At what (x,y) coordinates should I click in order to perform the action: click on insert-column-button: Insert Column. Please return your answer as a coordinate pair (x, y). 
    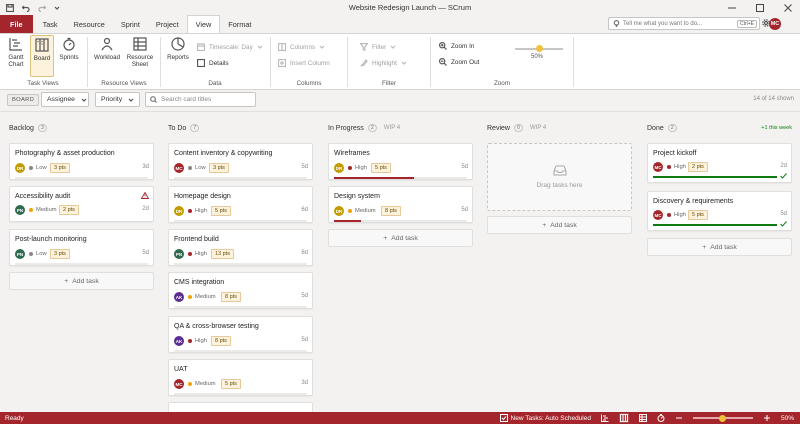
    Looking at the image, I should click on (304, 63).